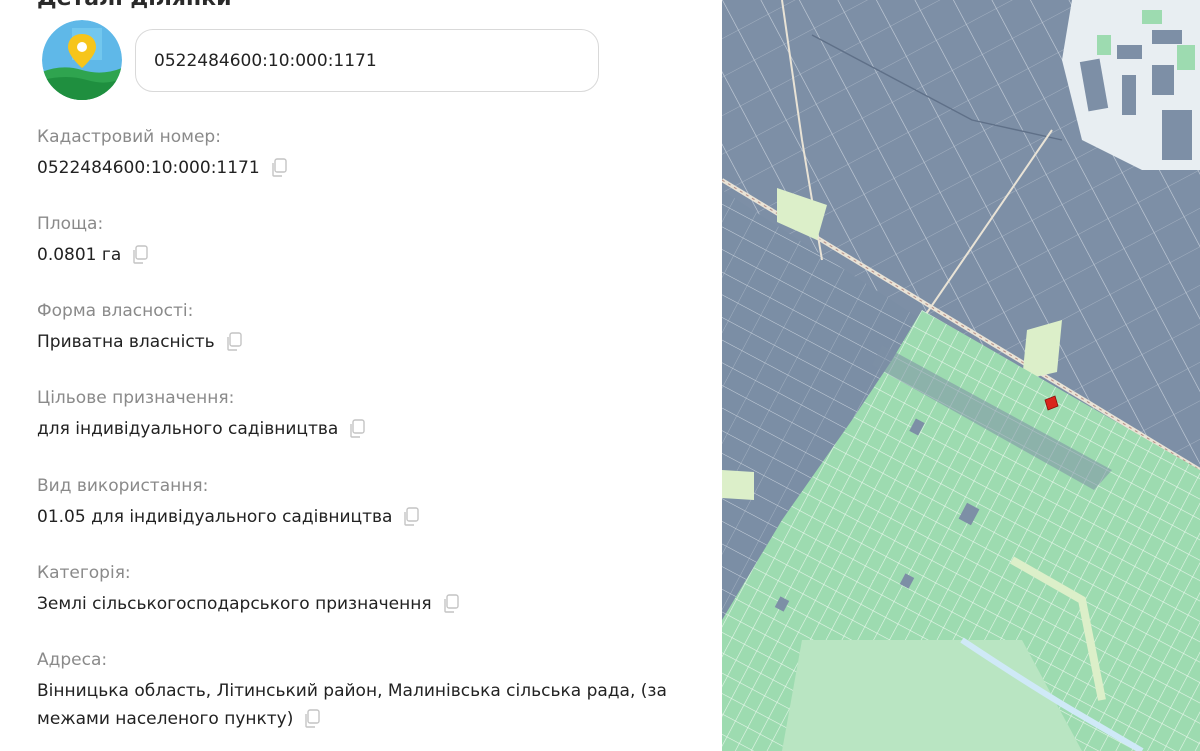  What do you see at coordinates (123, 486) in the screenshot?
I see `field-label: Вид використання:` at bounding box center [123, 486].